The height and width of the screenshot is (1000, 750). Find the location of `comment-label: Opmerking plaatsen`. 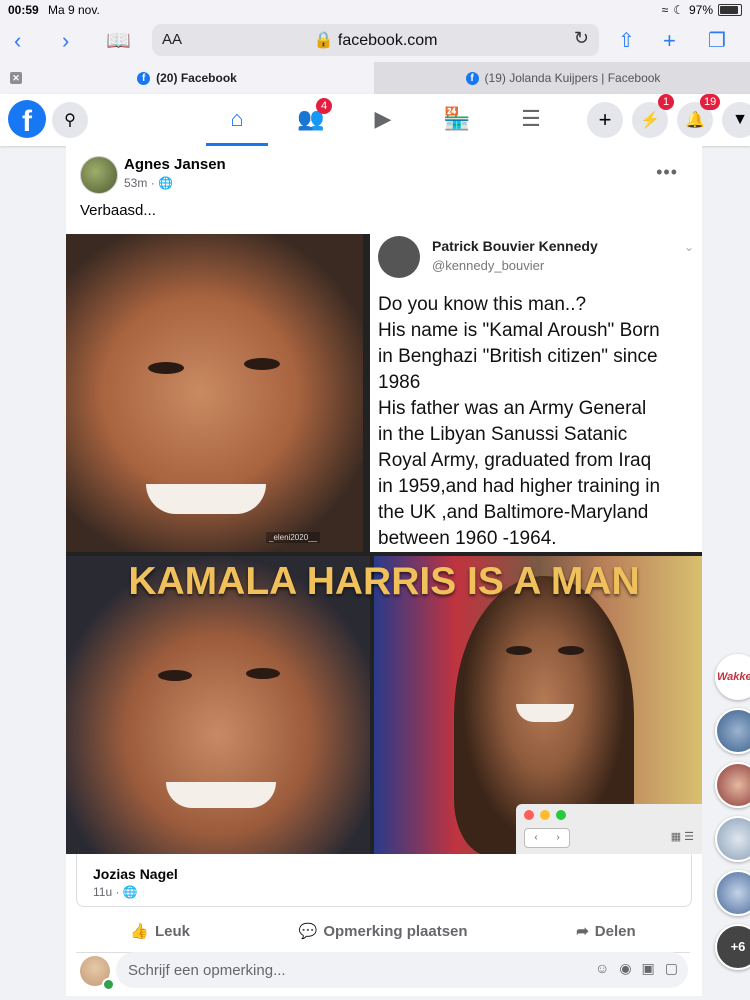

comment-label: Opmerking plaatsen is located at coordinates (395, 931).